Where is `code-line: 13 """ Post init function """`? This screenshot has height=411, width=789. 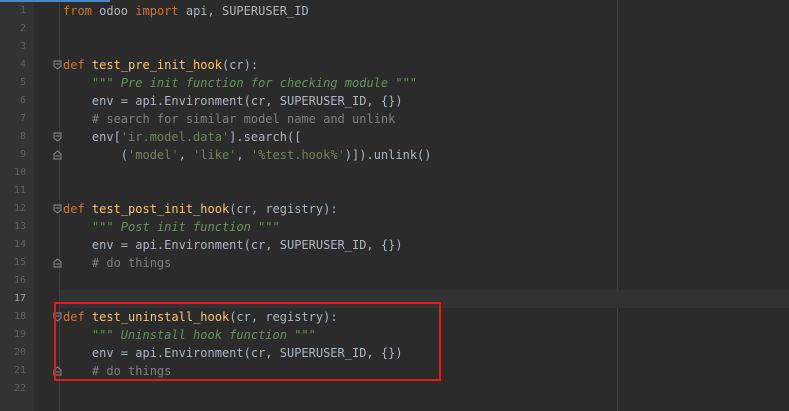 code-line: 13 """ Post init function """ is located at coordinates (394, 227).